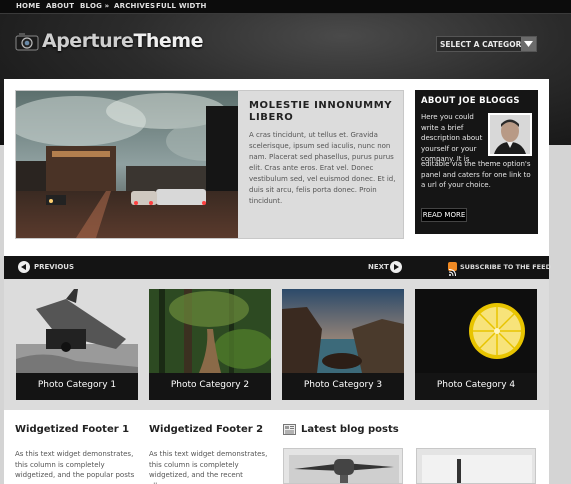 The image size is (571, 484). What do you see at coordinates (60, 6) in the screenshot?
I see `nav-about-link: ABOUT` at bounding box center [60, 6].